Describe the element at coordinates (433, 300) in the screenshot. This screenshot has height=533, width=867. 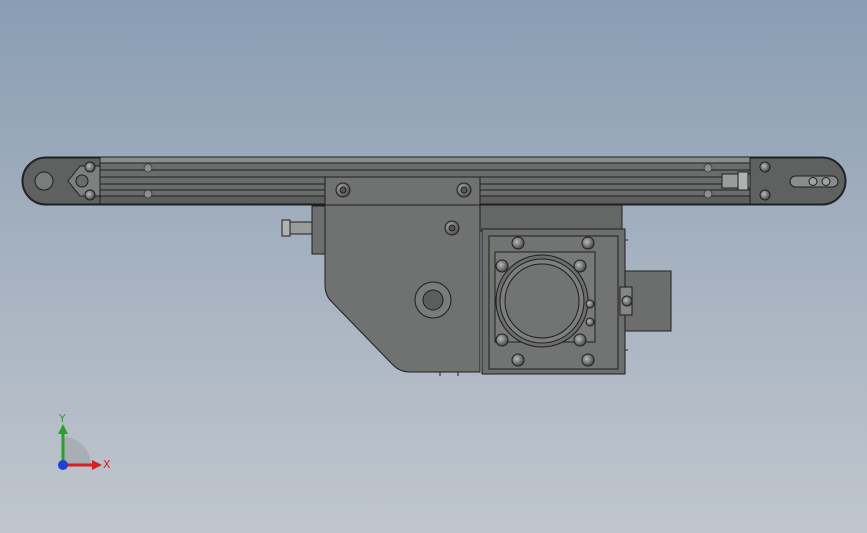
I see `shaft-hole` at that location.